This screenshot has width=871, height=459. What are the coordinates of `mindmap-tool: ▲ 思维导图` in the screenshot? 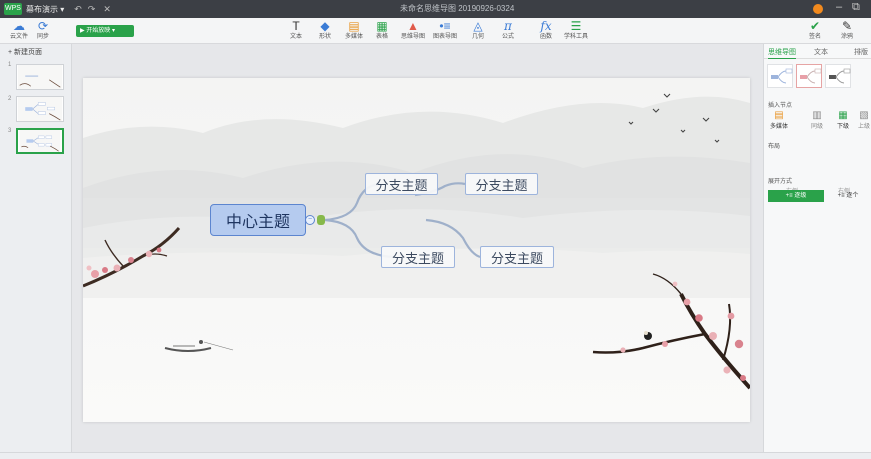 It's located at (413, 30).